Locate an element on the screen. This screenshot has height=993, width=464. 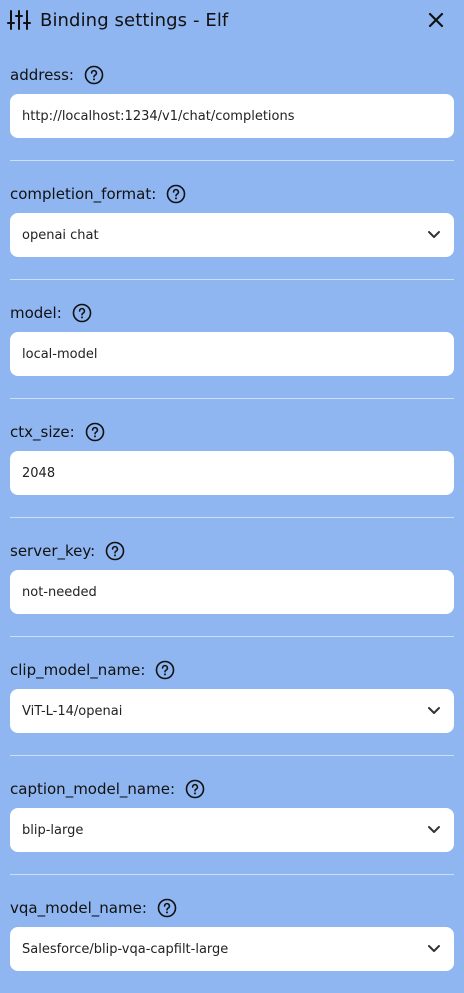
server-key-field-box is located at coordinates (232, 592).